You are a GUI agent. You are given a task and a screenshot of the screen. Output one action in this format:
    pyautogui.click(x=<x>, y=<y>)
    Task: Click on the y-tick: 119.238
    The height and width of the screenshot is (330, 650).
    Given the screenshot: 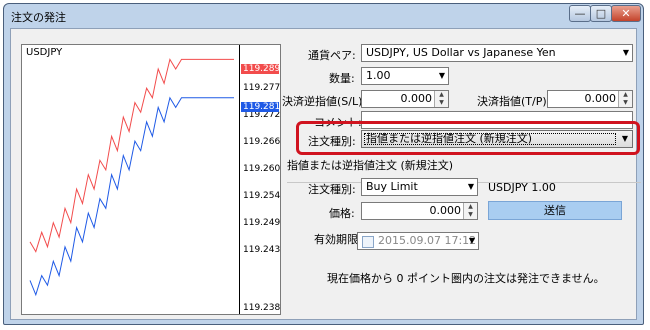 What is the action you would take?
    pyautogui.click(x=262, y=308)
    